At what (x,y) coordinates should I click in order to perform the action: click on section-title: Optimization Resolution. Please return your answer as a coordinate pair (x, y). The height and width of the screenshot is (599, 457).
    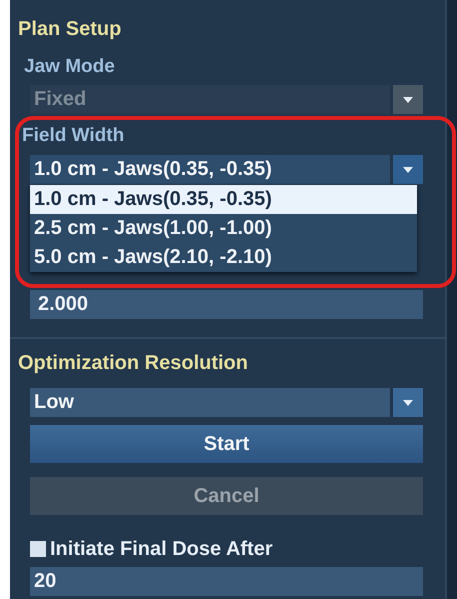
    Looking at the image, I should click on (133, 363).